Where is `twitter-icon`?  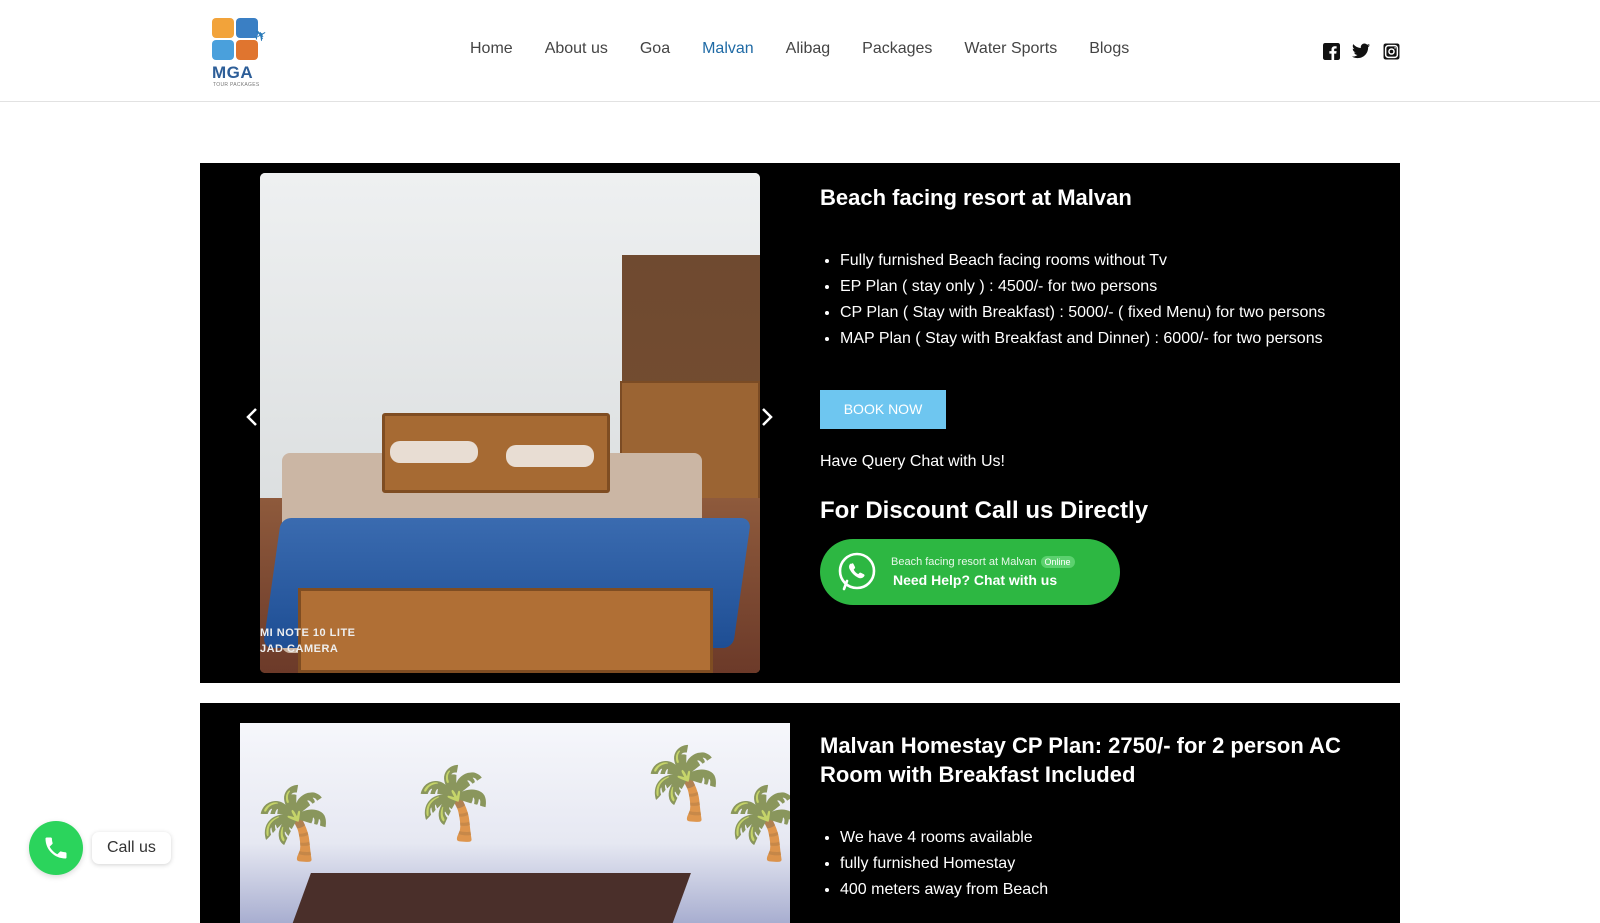 twitter-icon is located at coordinates (1361, 51).